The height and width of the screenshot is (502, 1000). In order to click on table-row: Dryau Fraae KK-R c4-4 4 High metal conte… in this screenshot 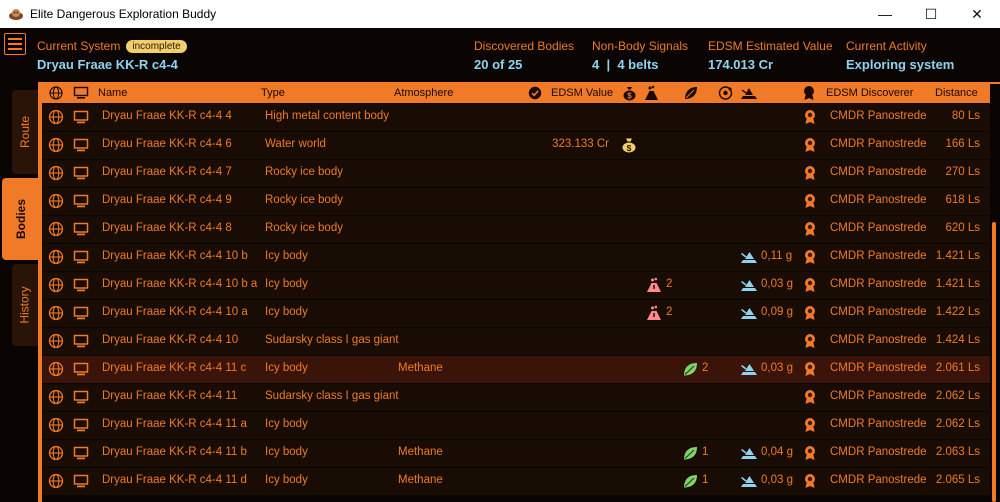, I will do `click(516, 117)`.